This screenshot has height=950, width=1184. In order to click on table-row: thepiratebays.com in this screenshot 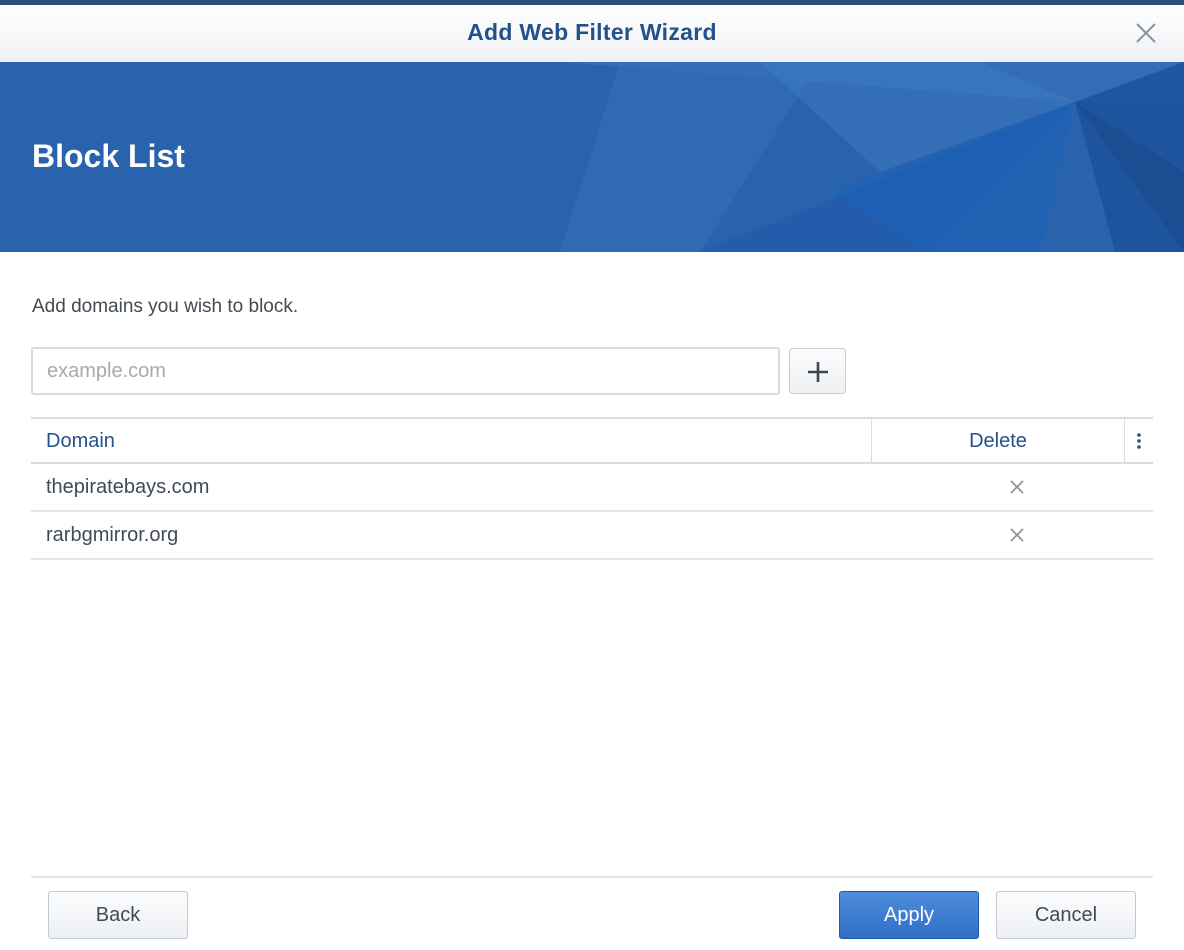, I will do `click(592, 488)`.